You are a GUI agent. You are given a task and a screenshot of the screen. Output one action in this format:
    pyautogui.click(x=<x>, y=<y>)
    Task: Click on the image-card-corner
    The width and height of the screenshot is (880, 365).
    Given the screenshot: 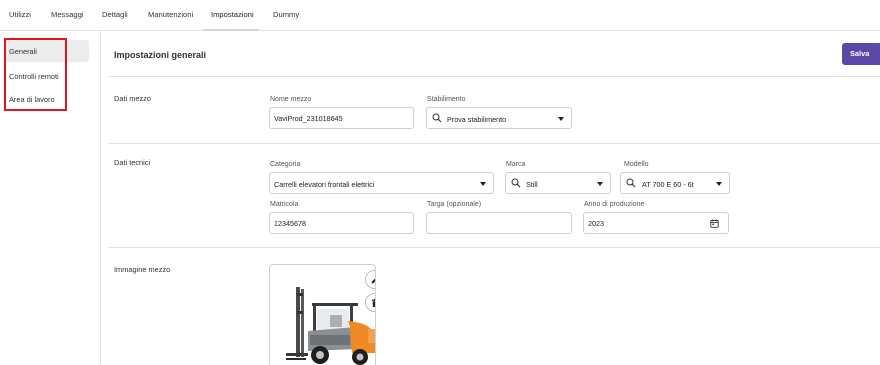 What is the action you would take?
    pyautogui.click(x=368, y=275)
    